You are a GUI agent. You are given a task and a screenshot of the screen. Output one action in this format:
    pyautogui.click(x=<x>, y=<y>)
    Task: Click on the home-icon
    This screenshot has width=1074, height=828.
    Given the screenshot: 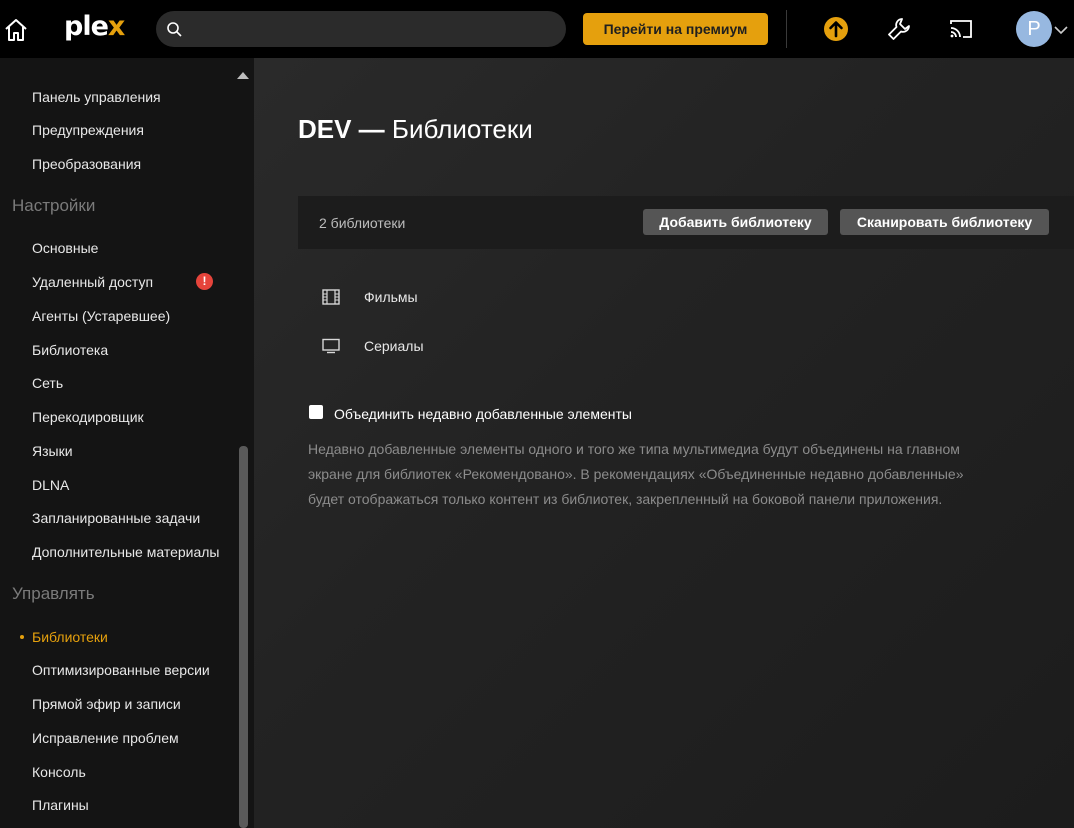 What is the action you would take?
    pyautogui.click(x=16, y=30)
    